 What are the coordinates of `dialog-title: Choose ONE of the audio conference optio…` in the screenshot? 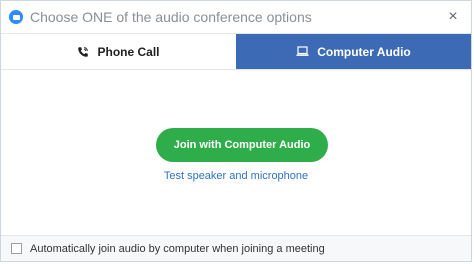 It's located at (171, 17).